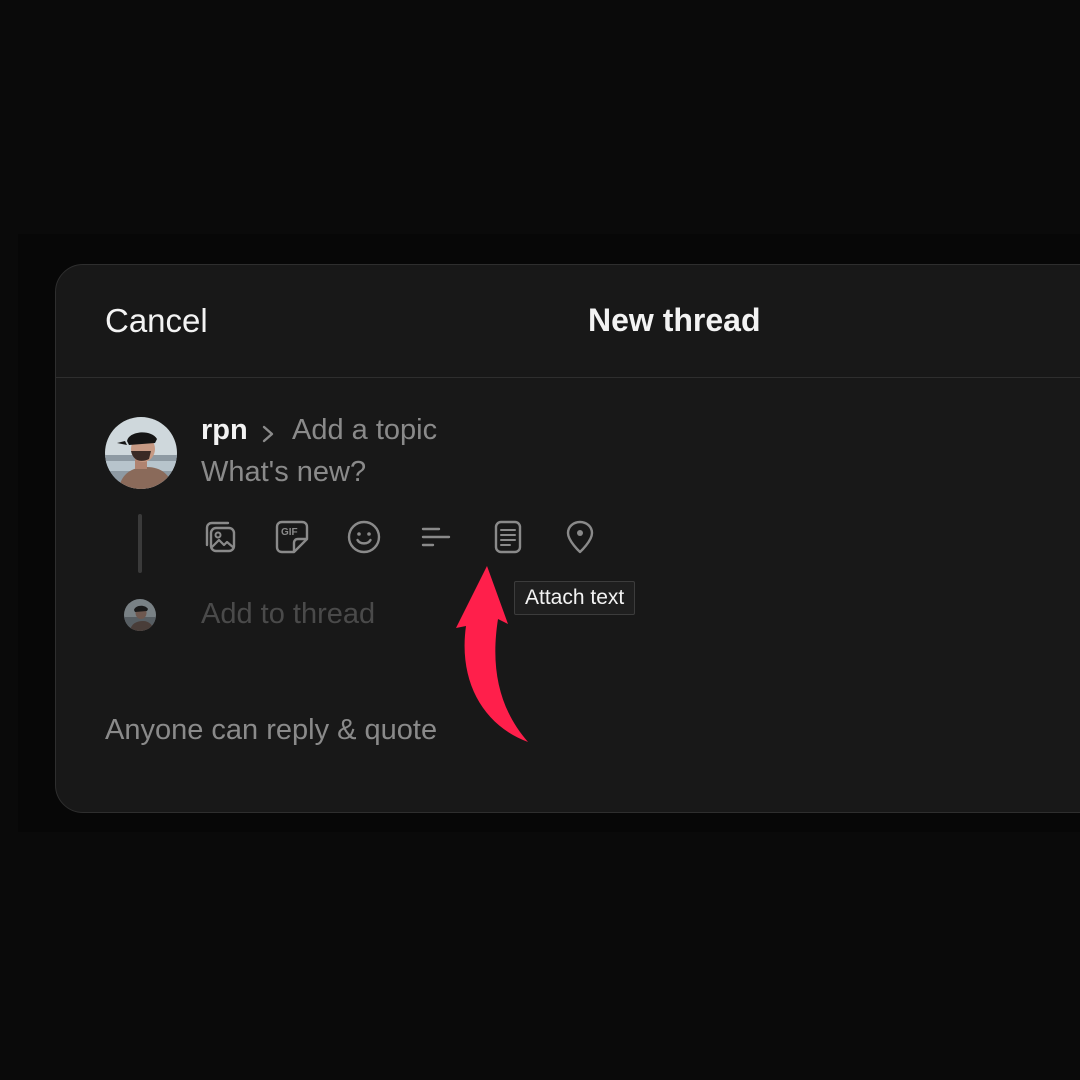 The height and width of the screenshot is (1080, 1080). I want to click on username: rpn, so click(224, 430).